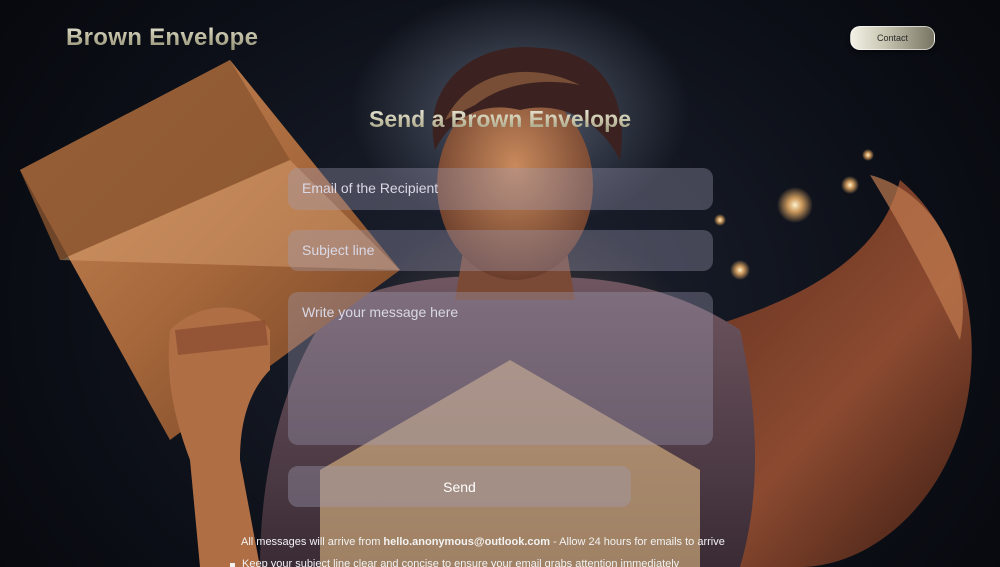  Describe the element at coordinates (466, 542) in the screenshot. I see `sender-email: hello.anonymous@outlook.com` at that location.